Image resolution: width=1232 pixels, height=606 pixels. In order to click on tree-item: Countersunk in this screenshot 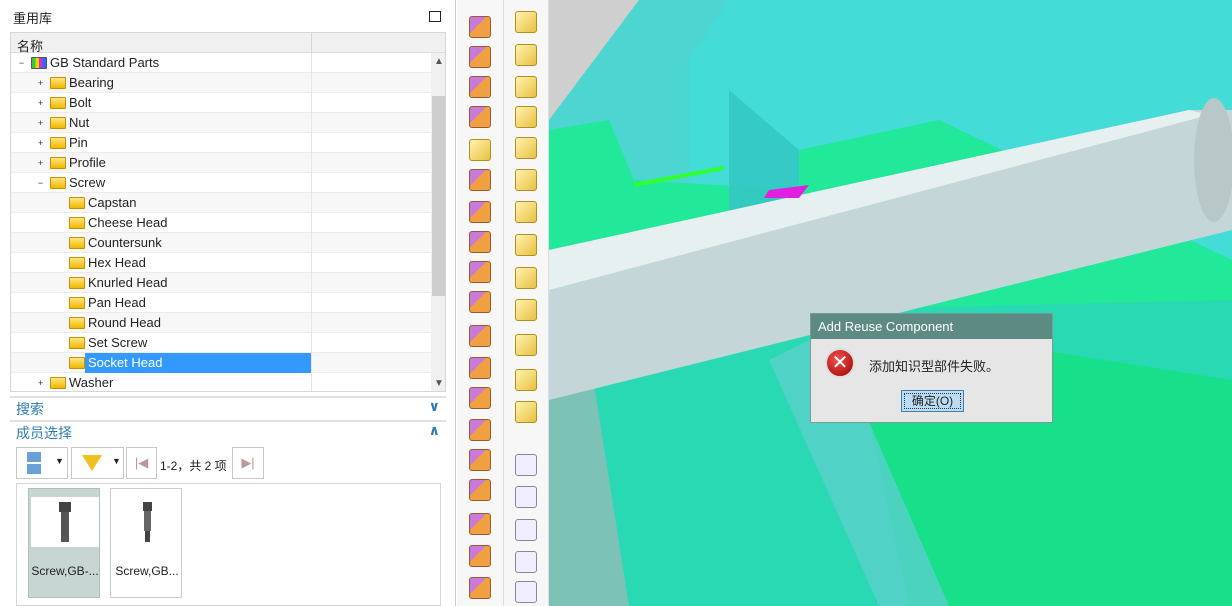, I will do `click(221, 243)`.